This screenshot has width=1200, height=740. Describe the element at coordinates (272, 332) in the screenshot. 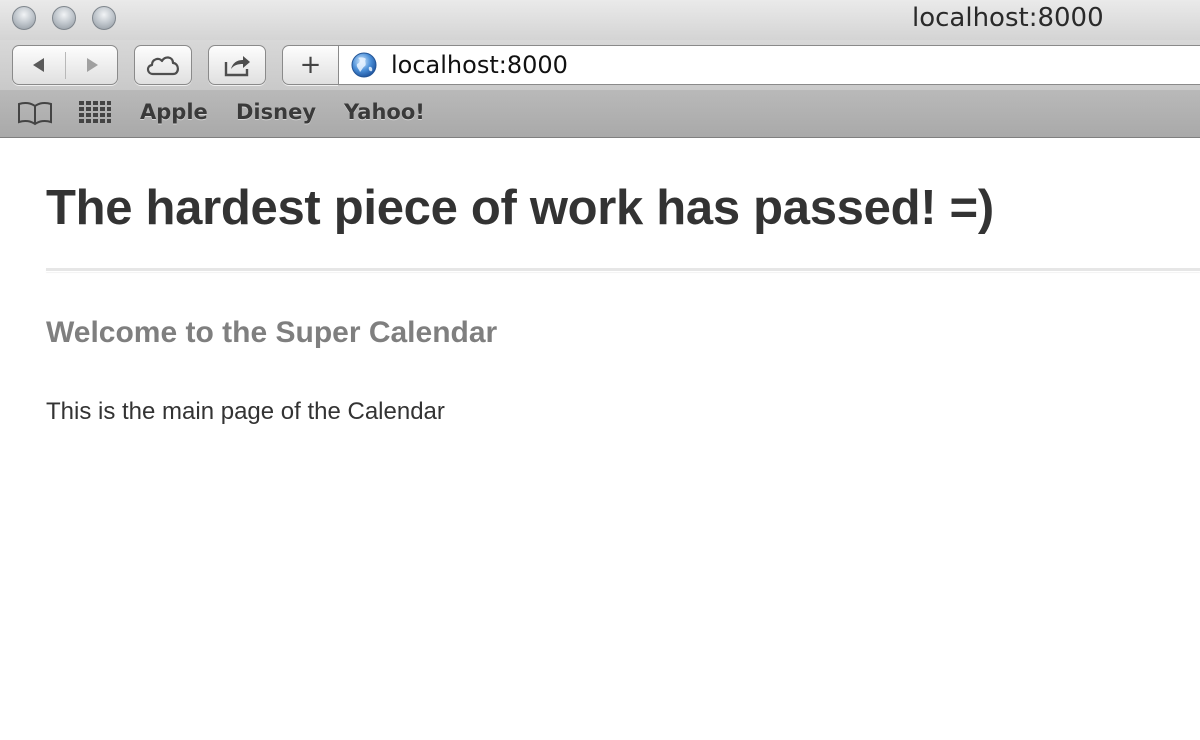

I see `page-subheading: Welcome to the Super Calendar` at that location.